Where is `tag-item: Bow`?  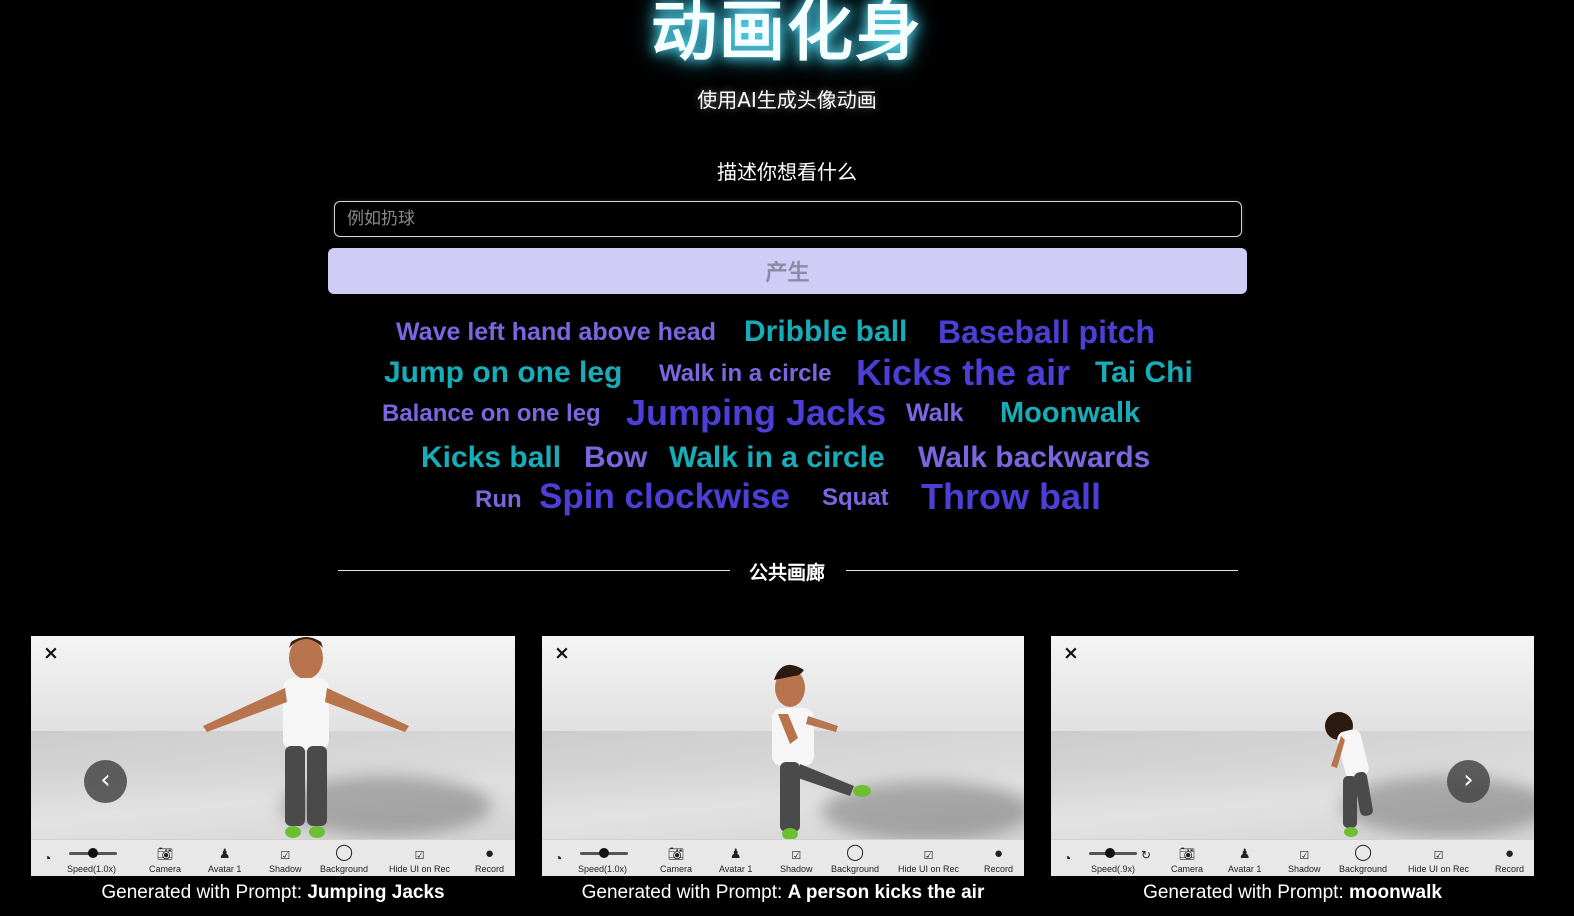
tag-item: Bow is located at coordinates (615, 458).